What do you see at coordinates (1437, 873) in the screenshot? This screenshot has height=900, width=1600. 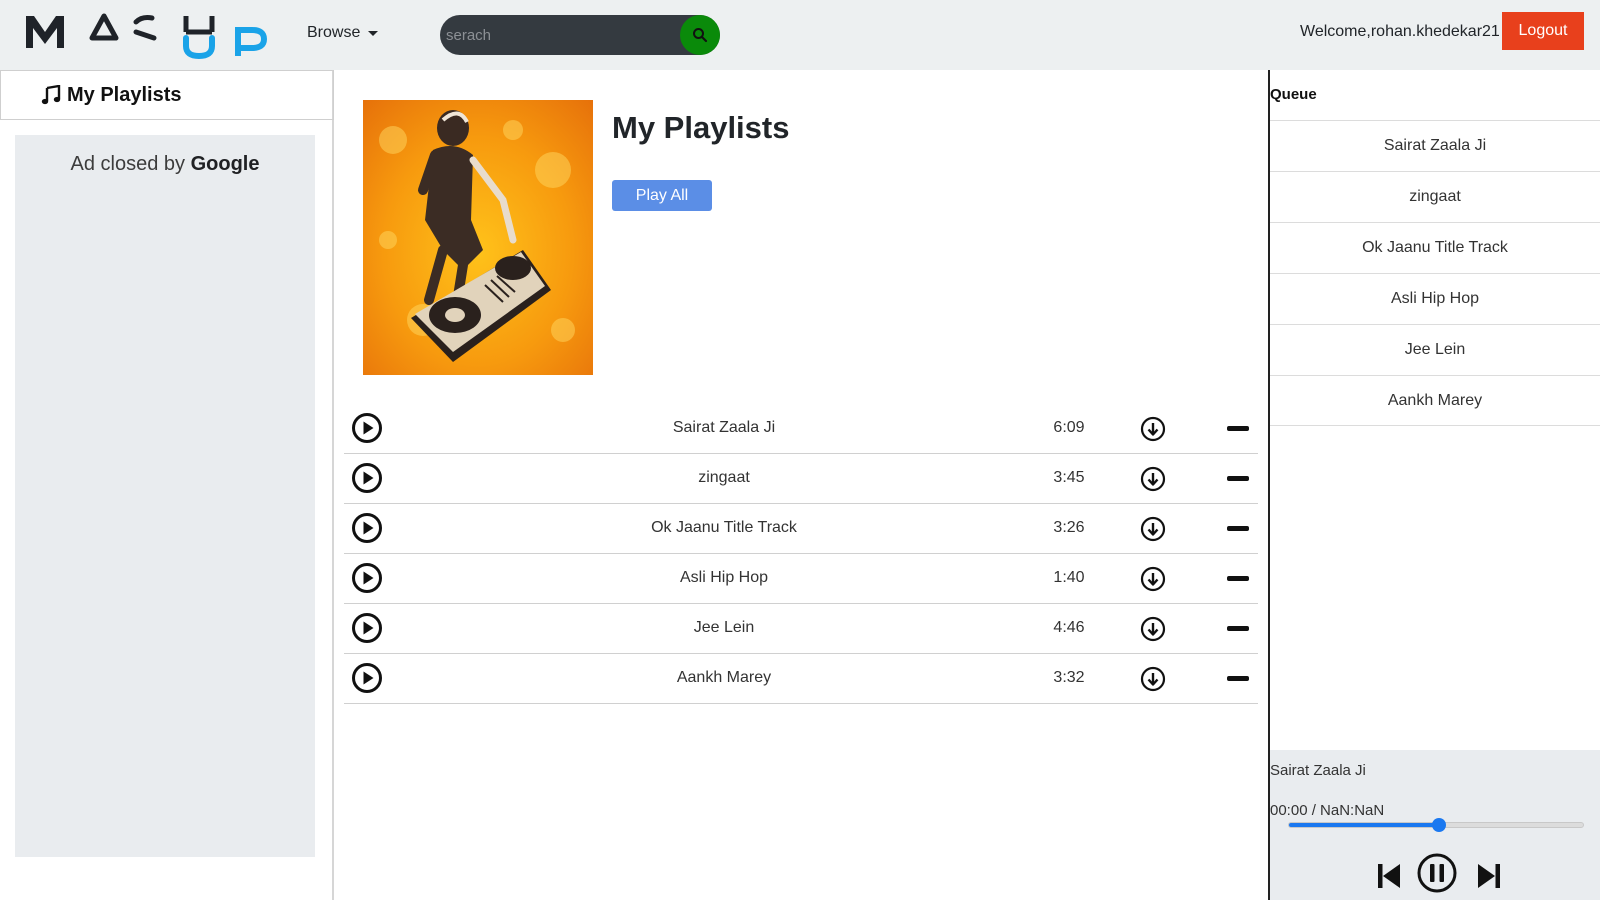 I see `pause-icon` at bounding box center [1437, 873].